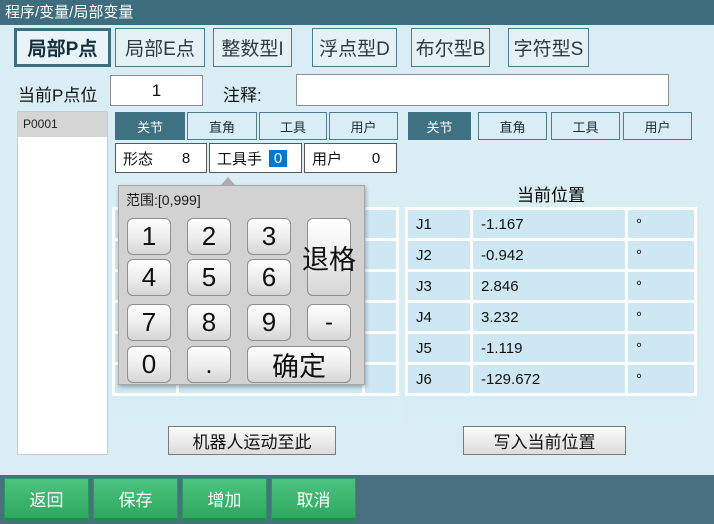  Describe the element at coordinates (156, 90) in the screenshot. I see `current-point-input` at that location.